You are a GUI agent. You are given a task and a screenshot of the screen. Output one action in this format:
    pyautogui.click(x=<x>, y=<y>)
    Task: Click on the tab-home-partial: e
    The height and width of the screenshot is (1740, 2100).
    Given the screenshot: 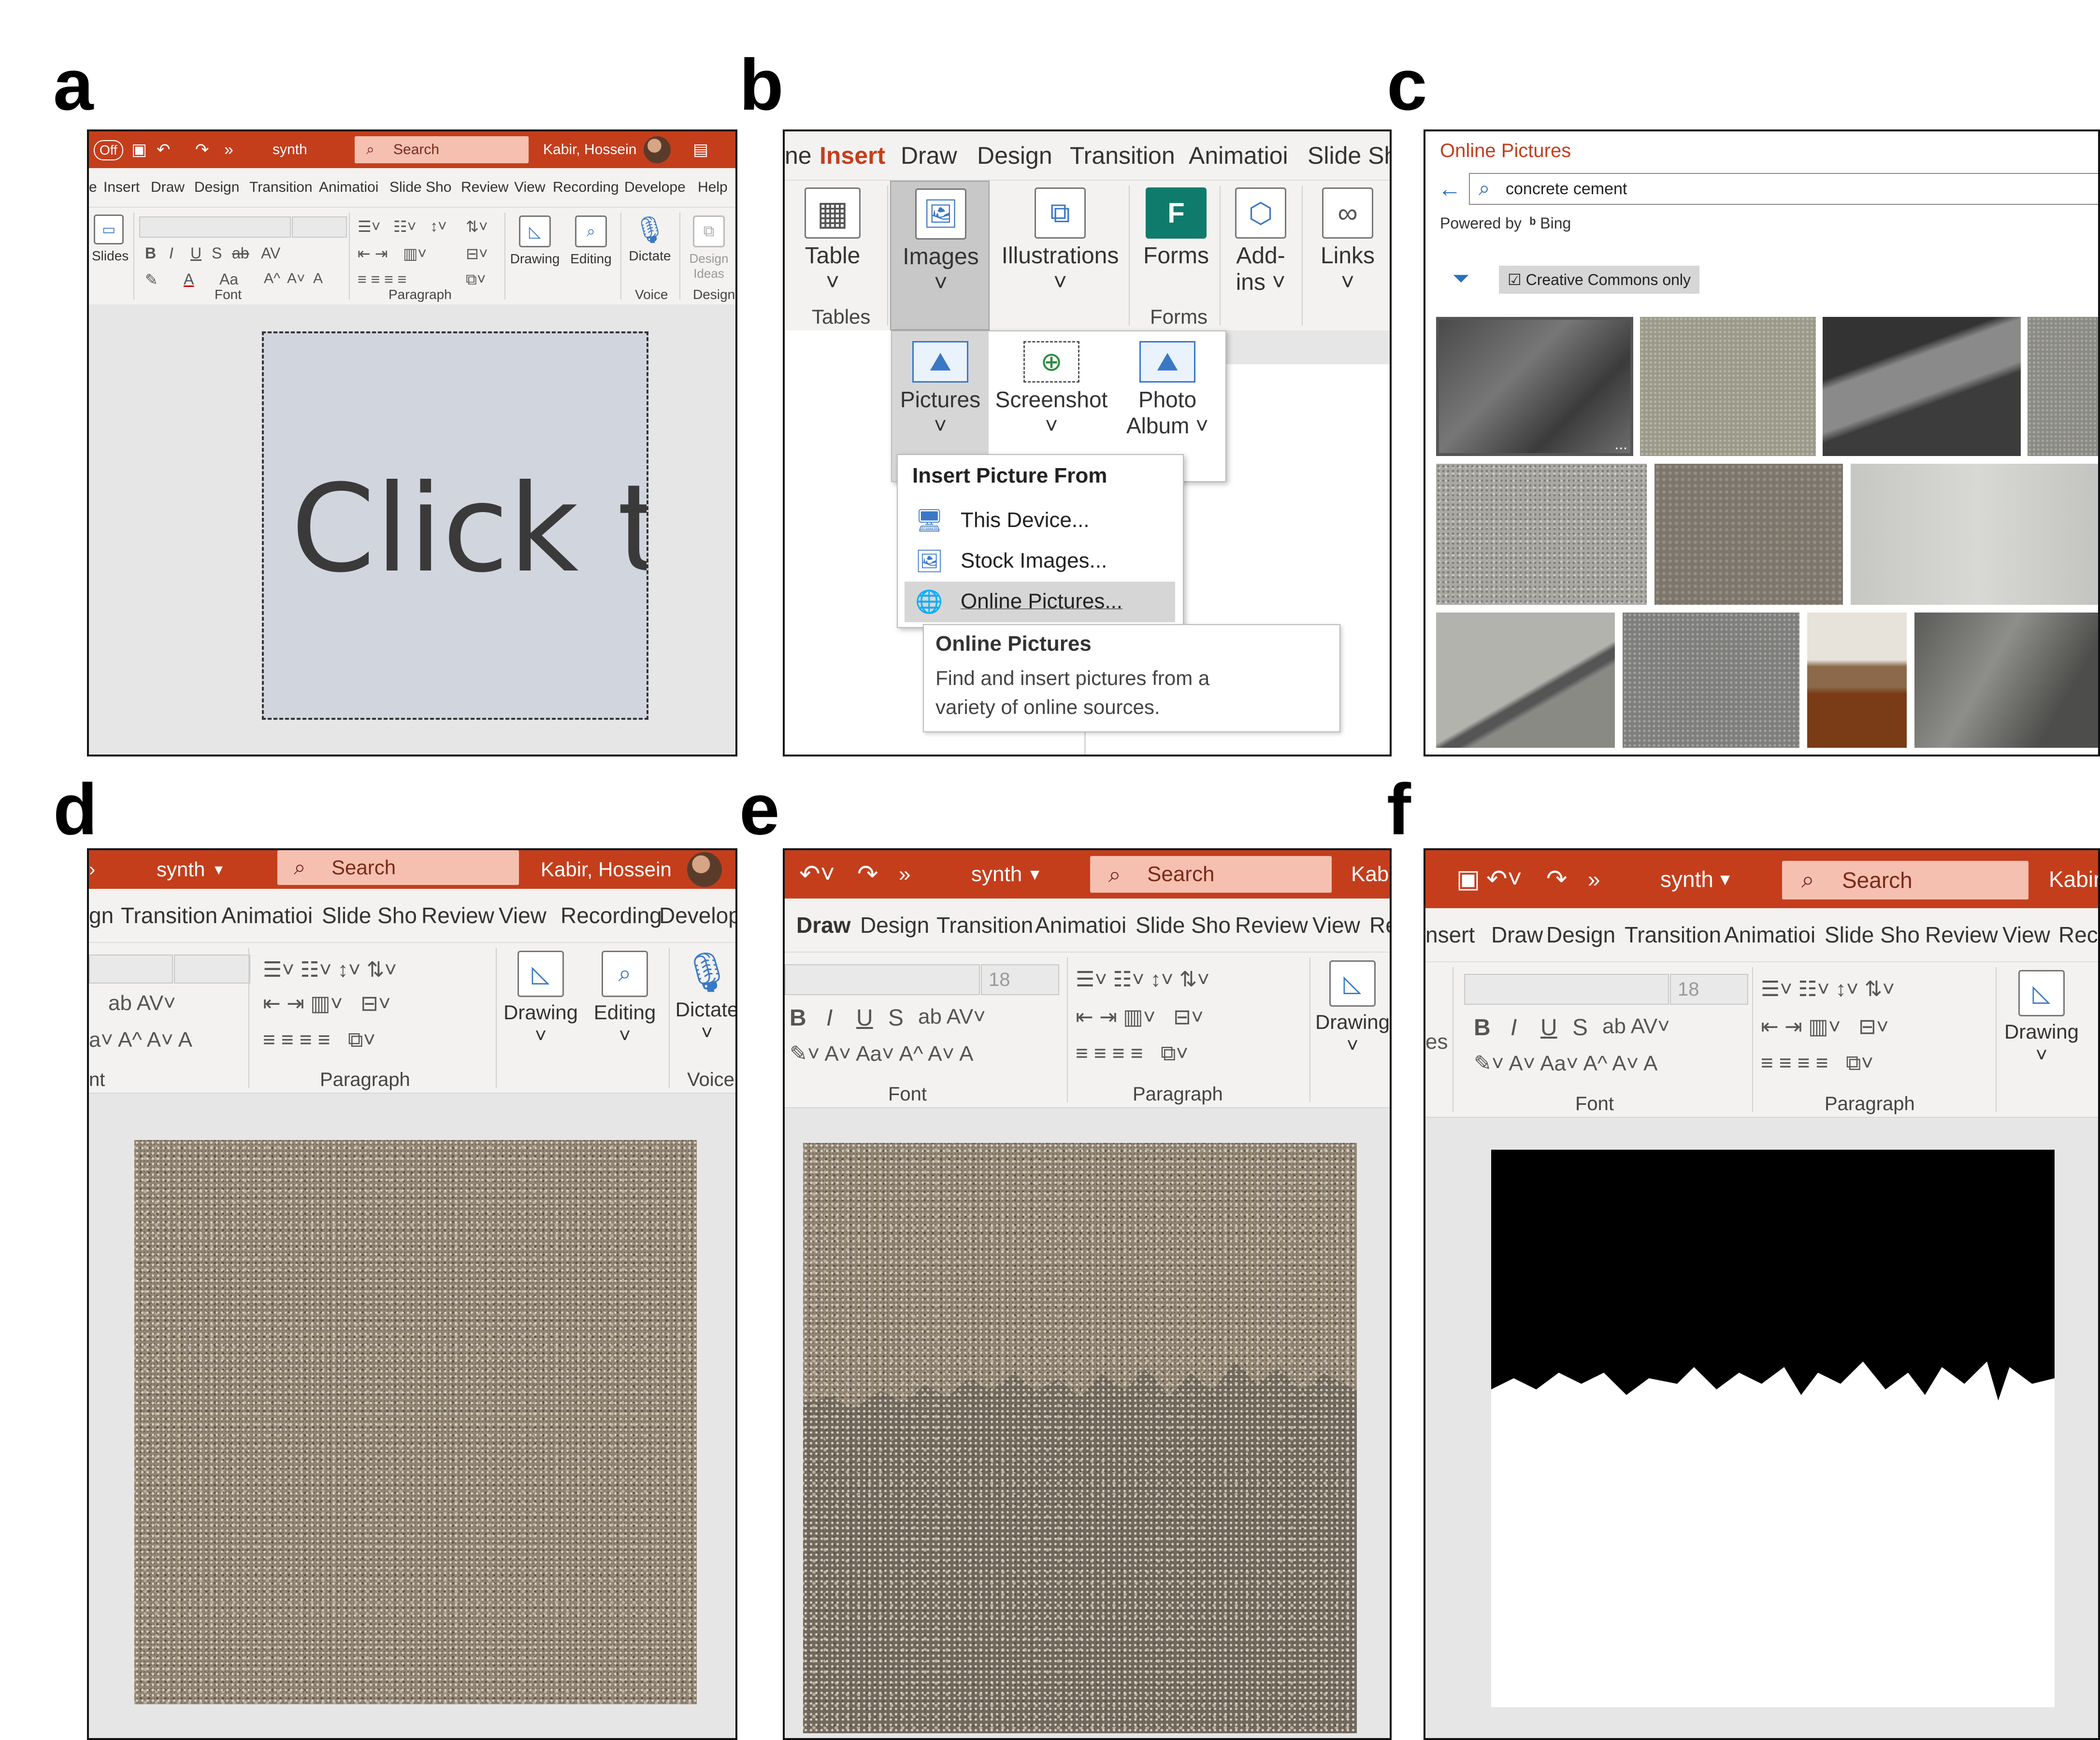 What is the action you would take?
    pyautogui.click(x=93, y=188)
    